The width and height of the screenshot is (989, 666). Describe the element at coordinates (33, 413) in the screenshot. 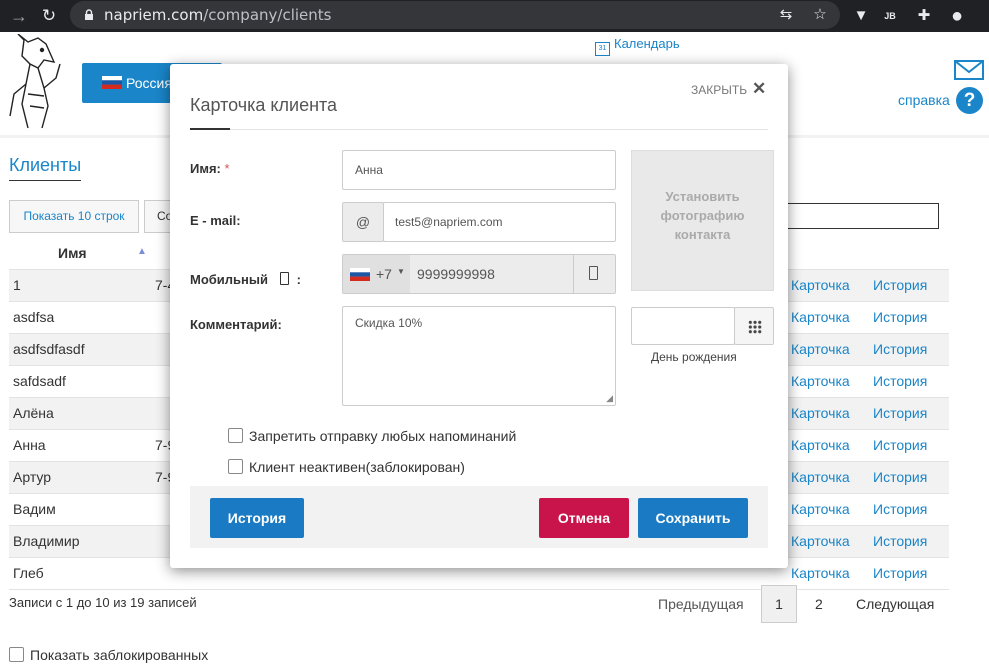

I see `cell-name: Алёна` at that location.